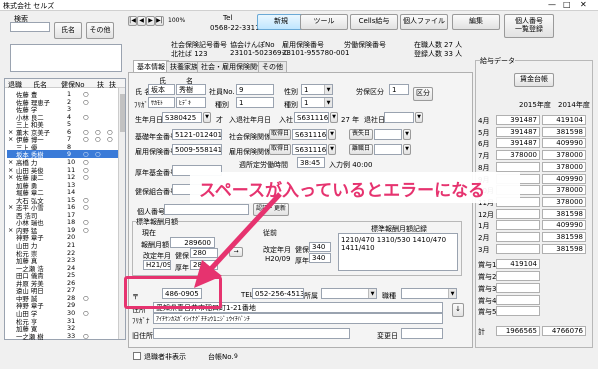 The image size is (598, 369). What do you see at coordinates (332, 149) in the screenshot?
I see `employ-get-picker-button: ▼` at bounding box center [332, 149].